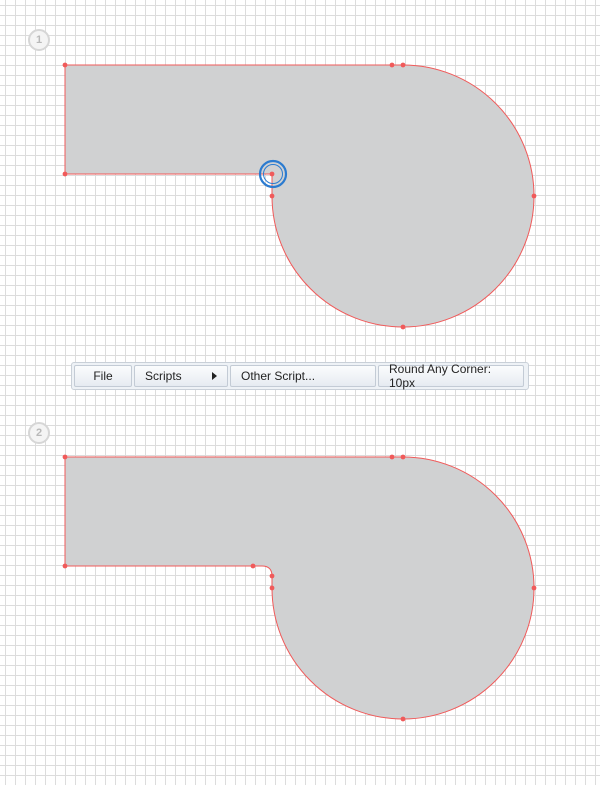  I want to click on menu-file: File, so click(103, 376).